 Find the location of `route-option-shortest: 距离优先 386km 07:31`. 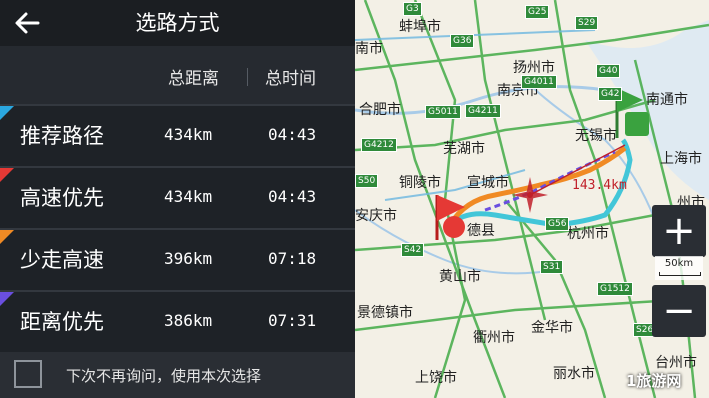

route-option-shortest: 距离优先 386km 07:31 is located at coordinates (177, 321).